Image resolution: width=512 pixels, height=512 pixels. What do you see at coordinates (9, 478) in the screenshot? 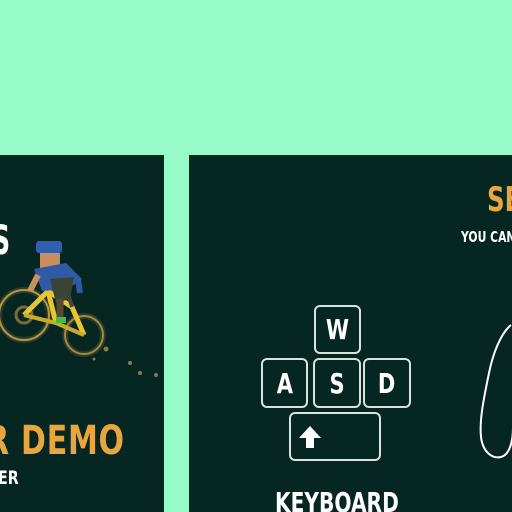
I see `demo-subtitle: ER` at bounding box center [9, 478].